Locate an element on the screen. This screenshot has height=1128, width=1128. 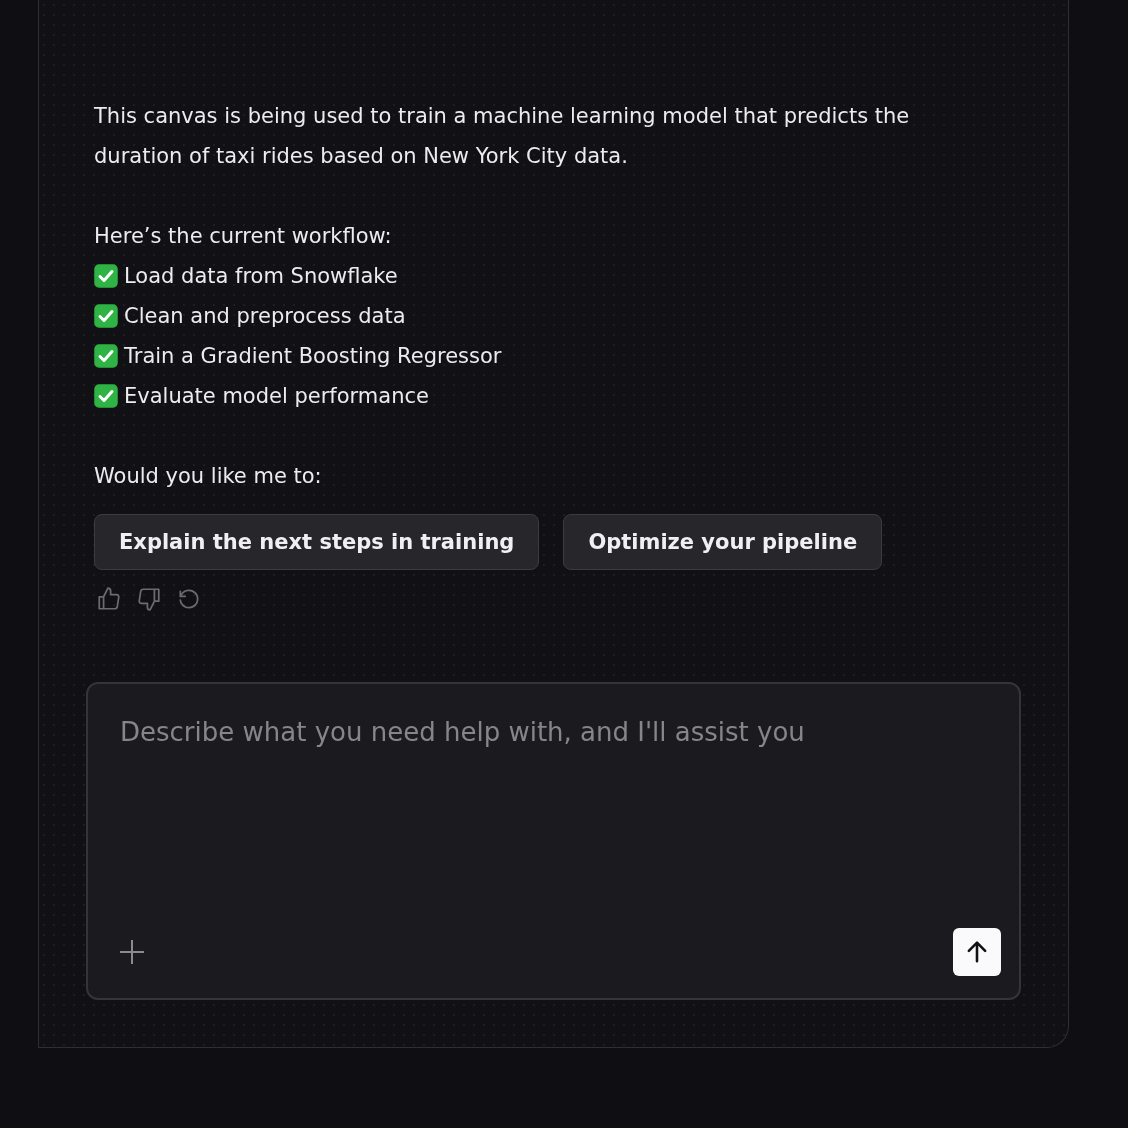
workflow-heading: Here’s the current workflow: is located at coordinates (243, 236).